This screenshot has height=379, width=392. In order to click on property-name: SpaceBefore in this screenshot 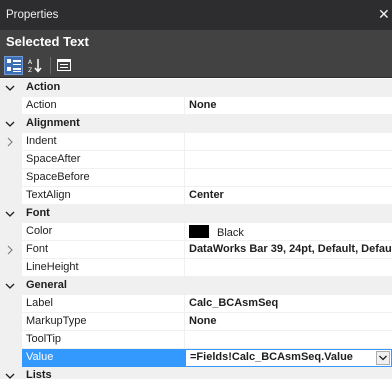, I will do `click(103, 178)`.